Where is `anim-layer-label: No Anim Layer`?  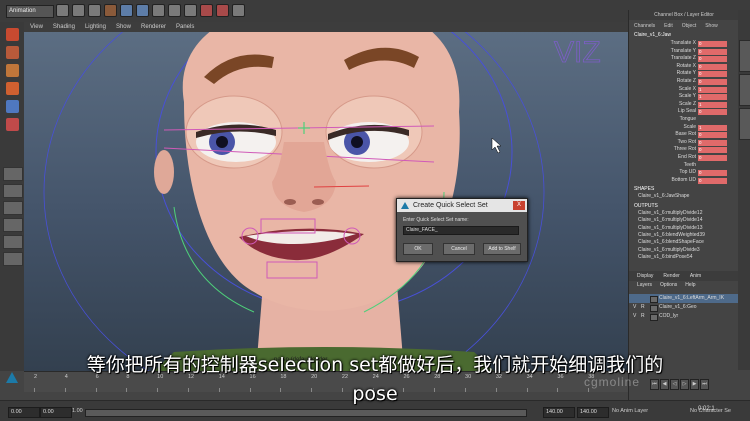 anim-layer-label: No Anim Layer is located at coordinates (630, 411).